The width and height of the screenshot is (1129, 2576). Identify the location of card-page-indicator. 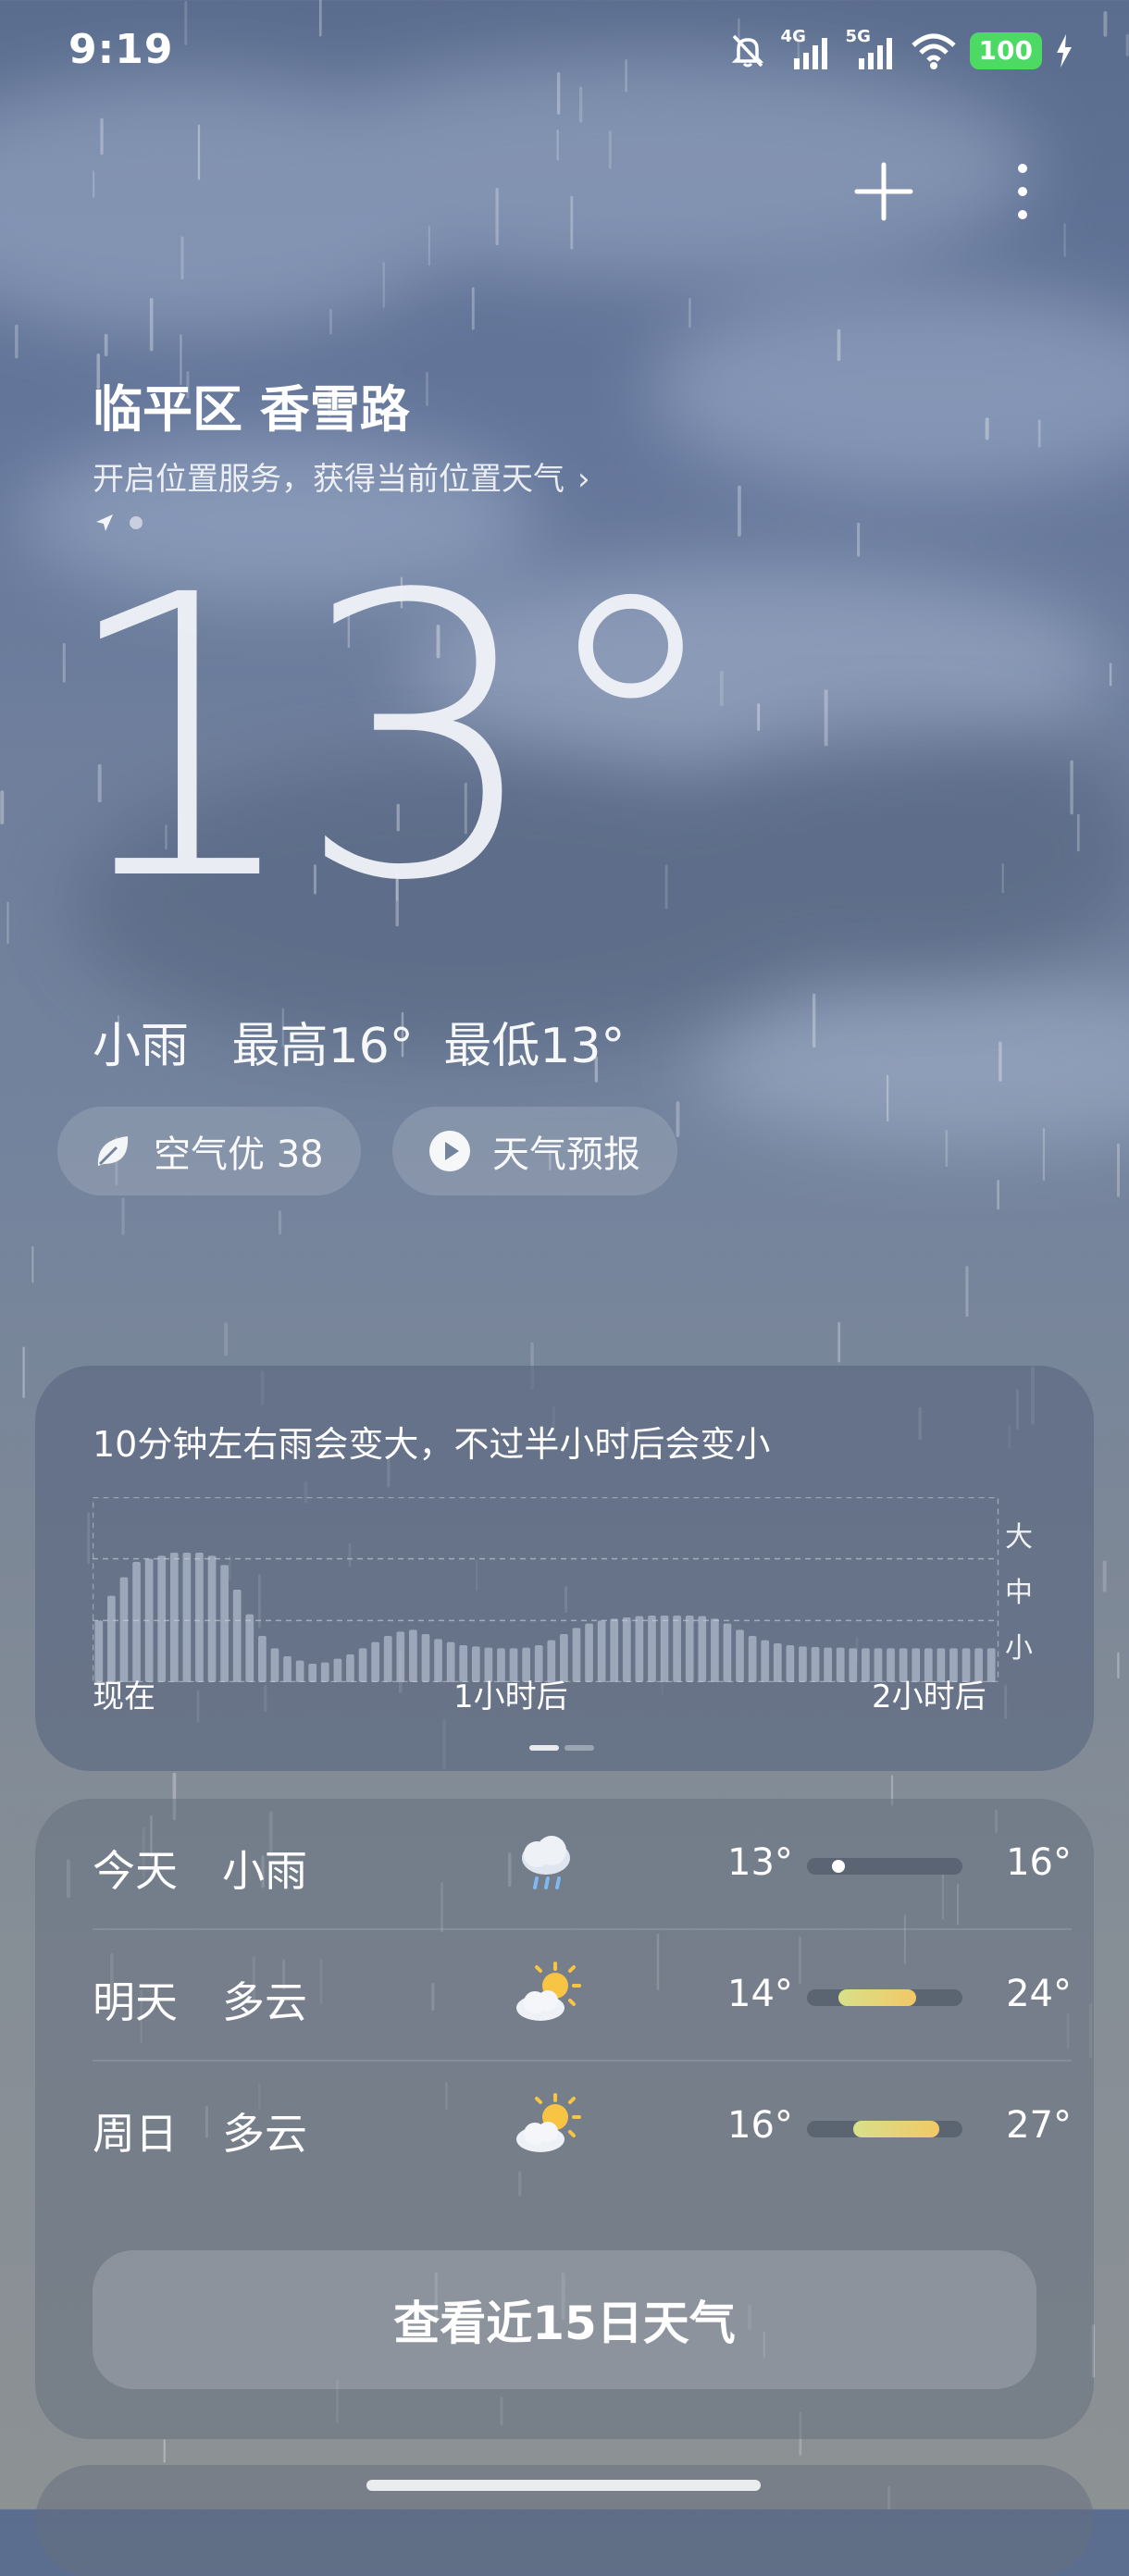
(561, 1748).